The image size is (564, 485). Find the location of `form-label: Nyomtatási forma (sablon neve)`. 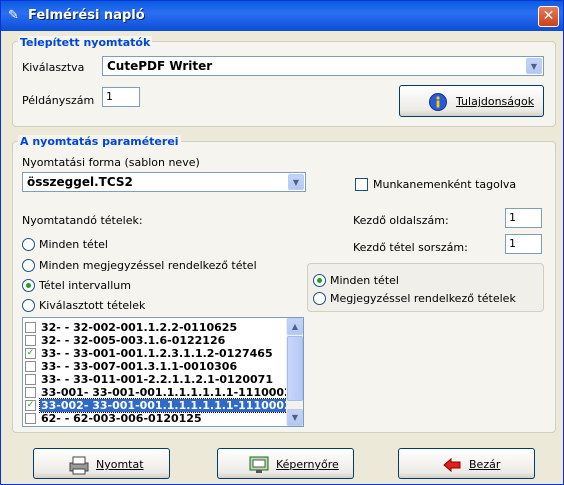

form-label: Nyomtatási forma (sablon neve) is located at coordinates (111, 162).